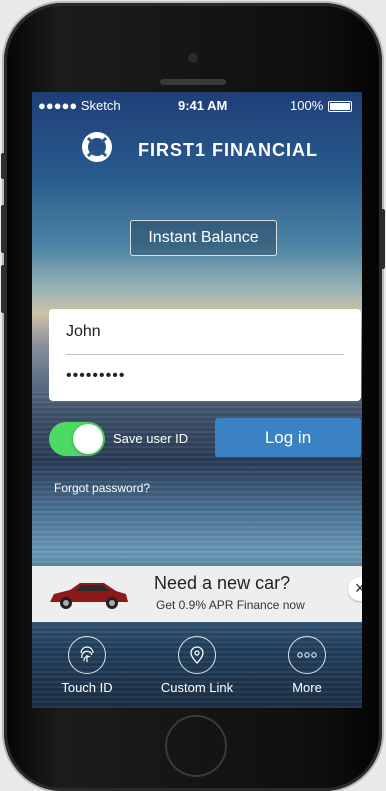  I want to click on nav-label-touch-id: Touch ID, so click(87, 687).